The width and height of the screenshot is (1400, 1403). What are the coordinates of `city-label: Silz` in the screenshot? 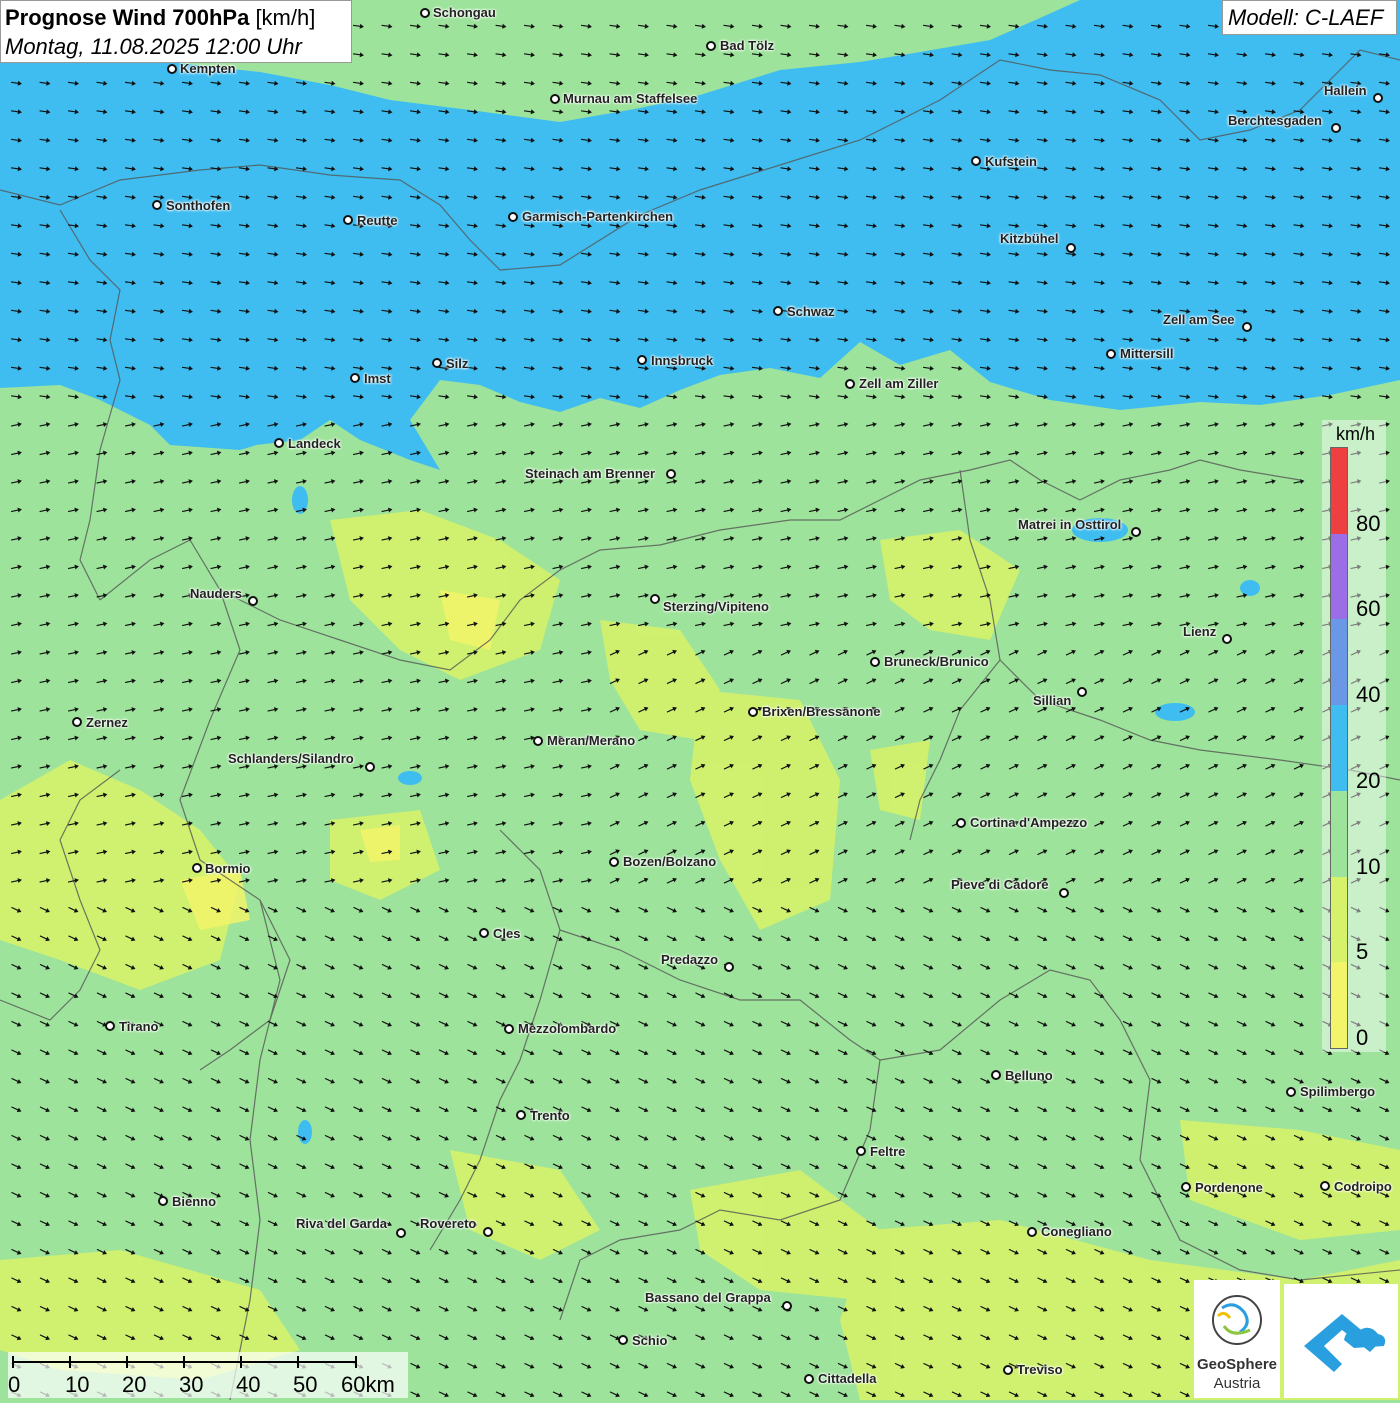 It's located at (457, 363).